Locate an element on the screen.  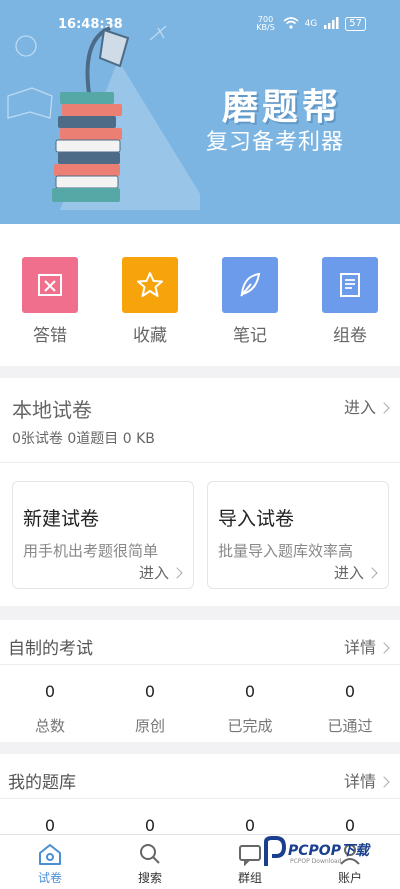
section-title: 我的题库 is located at coordinates (42, 783).